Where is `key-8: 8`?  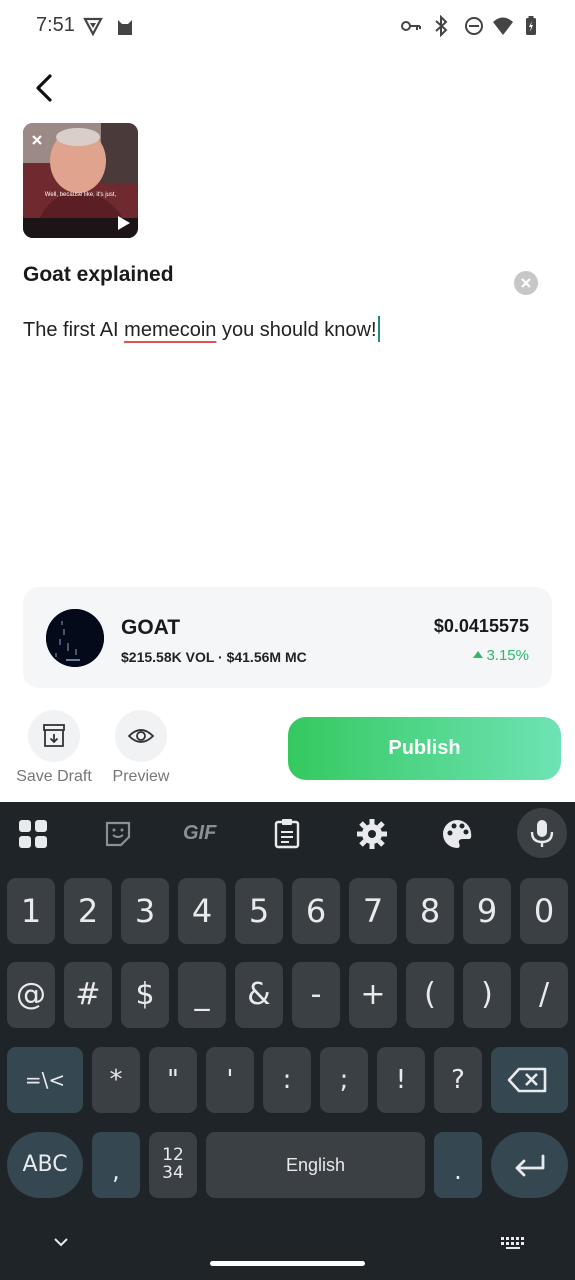
key-8: 8 is located at coordinates (430, 911).